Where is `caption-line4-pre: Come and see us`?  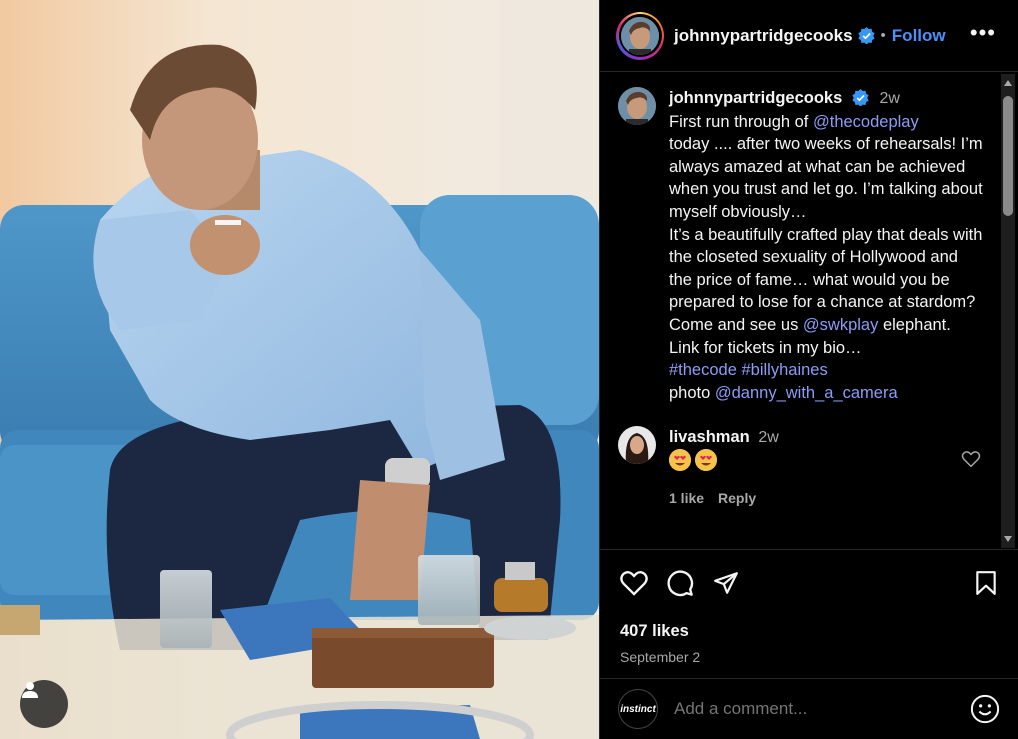 caption-line4-pre: Come and see us is located at coordinates (736, 324).